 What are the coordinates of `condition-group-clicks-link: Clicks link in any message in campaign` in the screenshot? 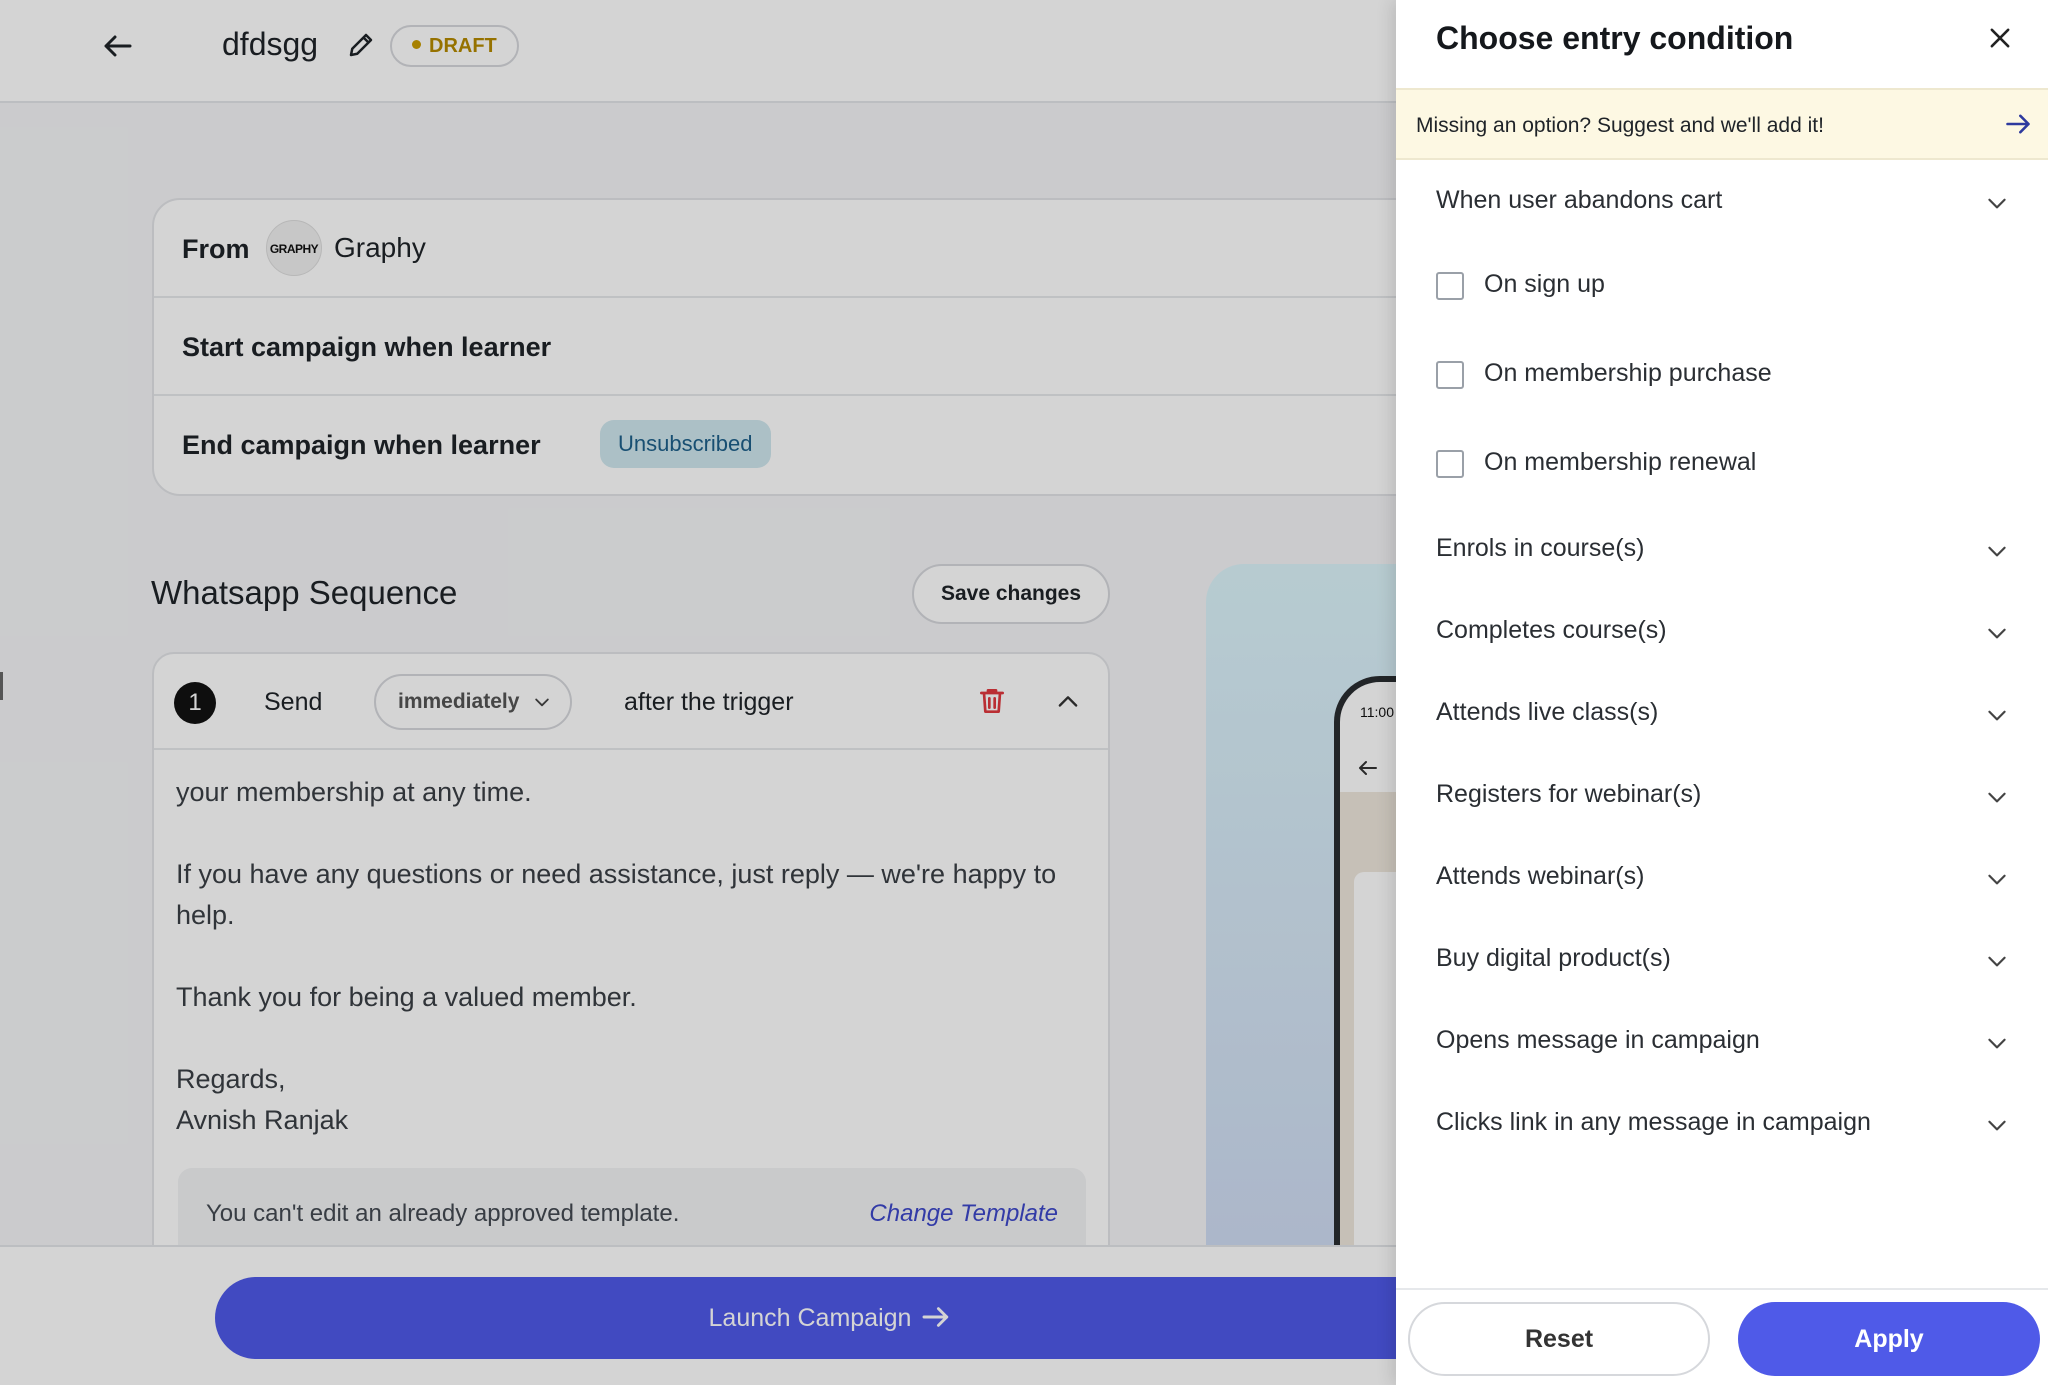 It's located at (1722, 1122).